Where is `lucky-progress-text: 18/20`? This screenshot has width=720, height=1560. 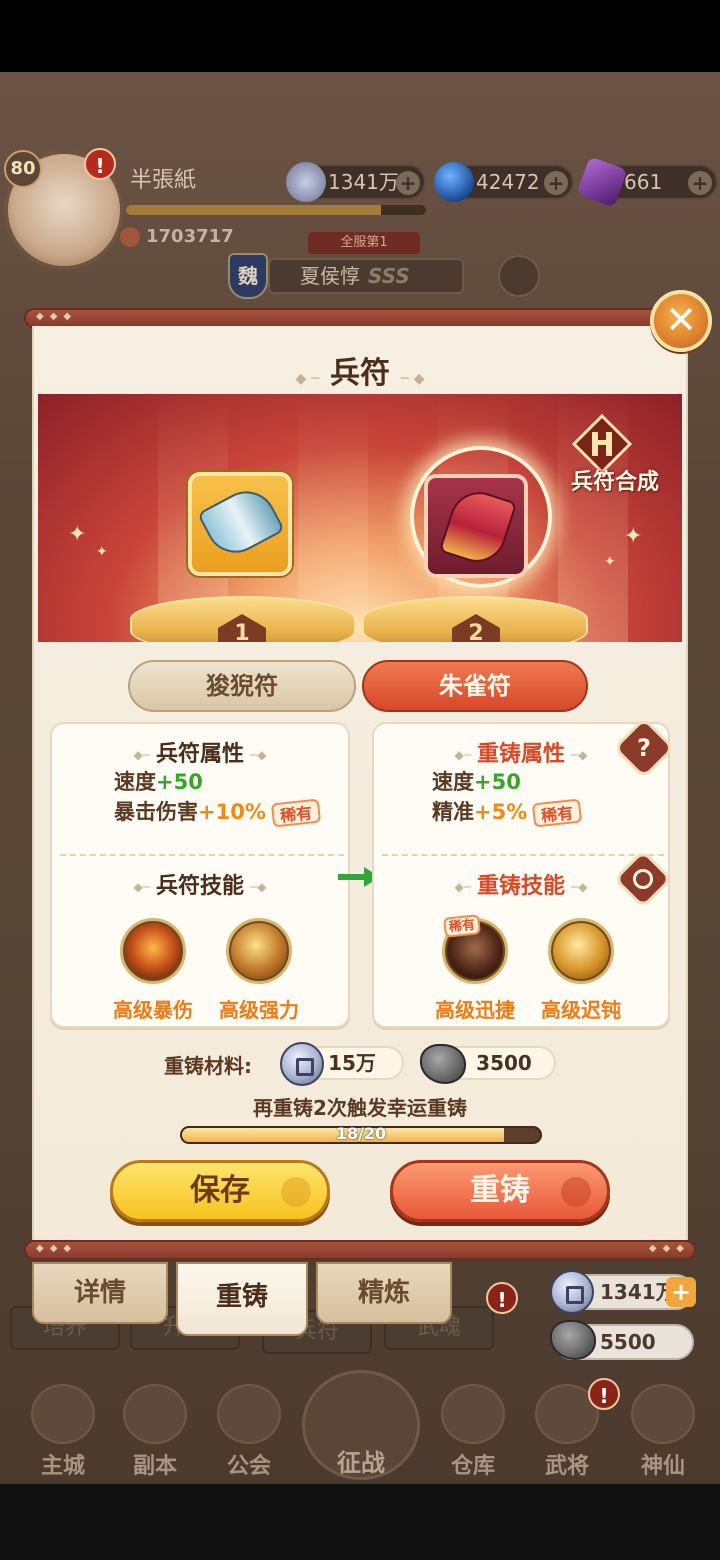
lucky-progress-text: 18/20 is located at coordinates (361, 1133).